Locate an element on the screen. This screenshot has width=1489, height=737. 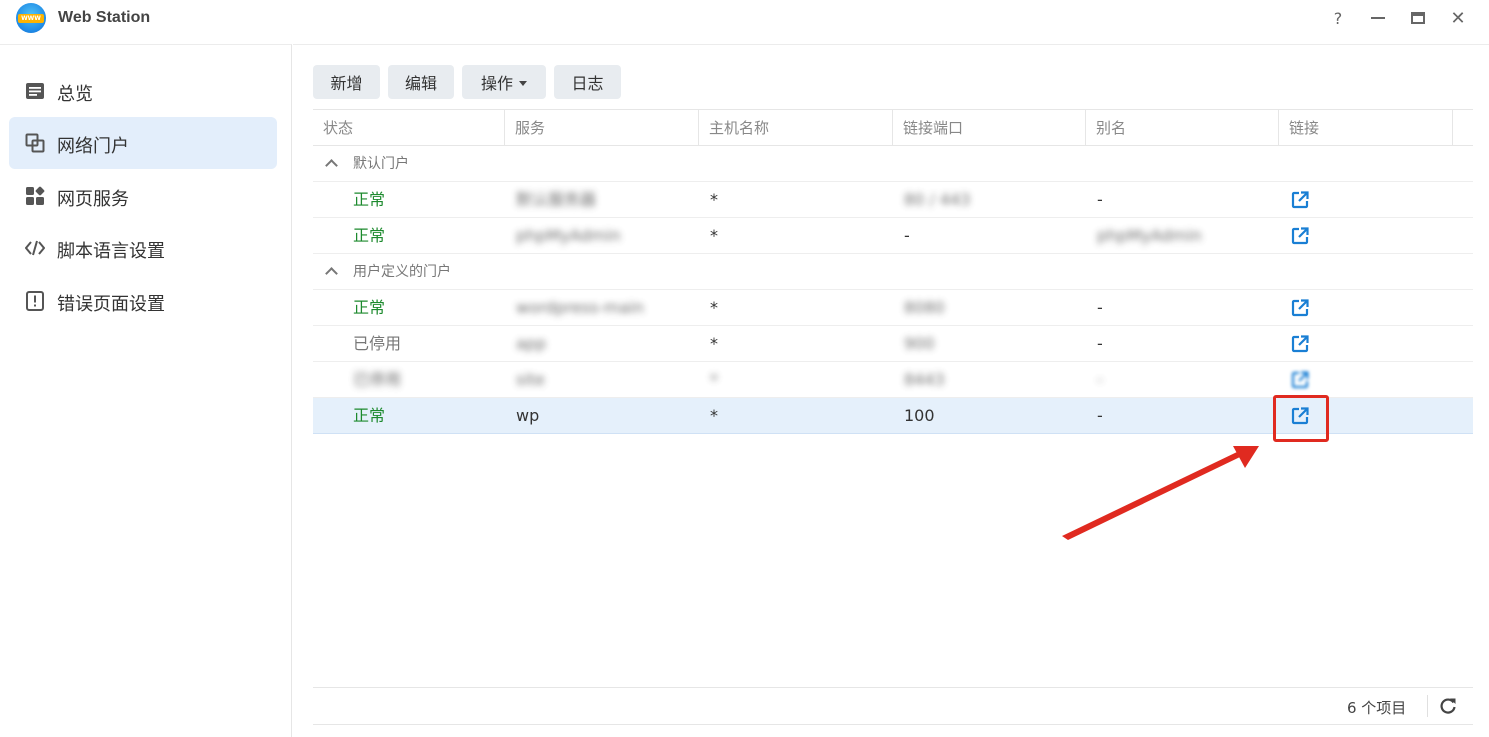
column-header-status: 状态 is located at coordinates (409, 128).